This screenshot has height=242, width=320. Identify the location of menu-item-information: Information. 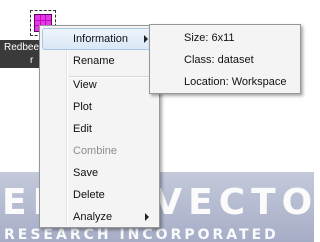
(99, 39).